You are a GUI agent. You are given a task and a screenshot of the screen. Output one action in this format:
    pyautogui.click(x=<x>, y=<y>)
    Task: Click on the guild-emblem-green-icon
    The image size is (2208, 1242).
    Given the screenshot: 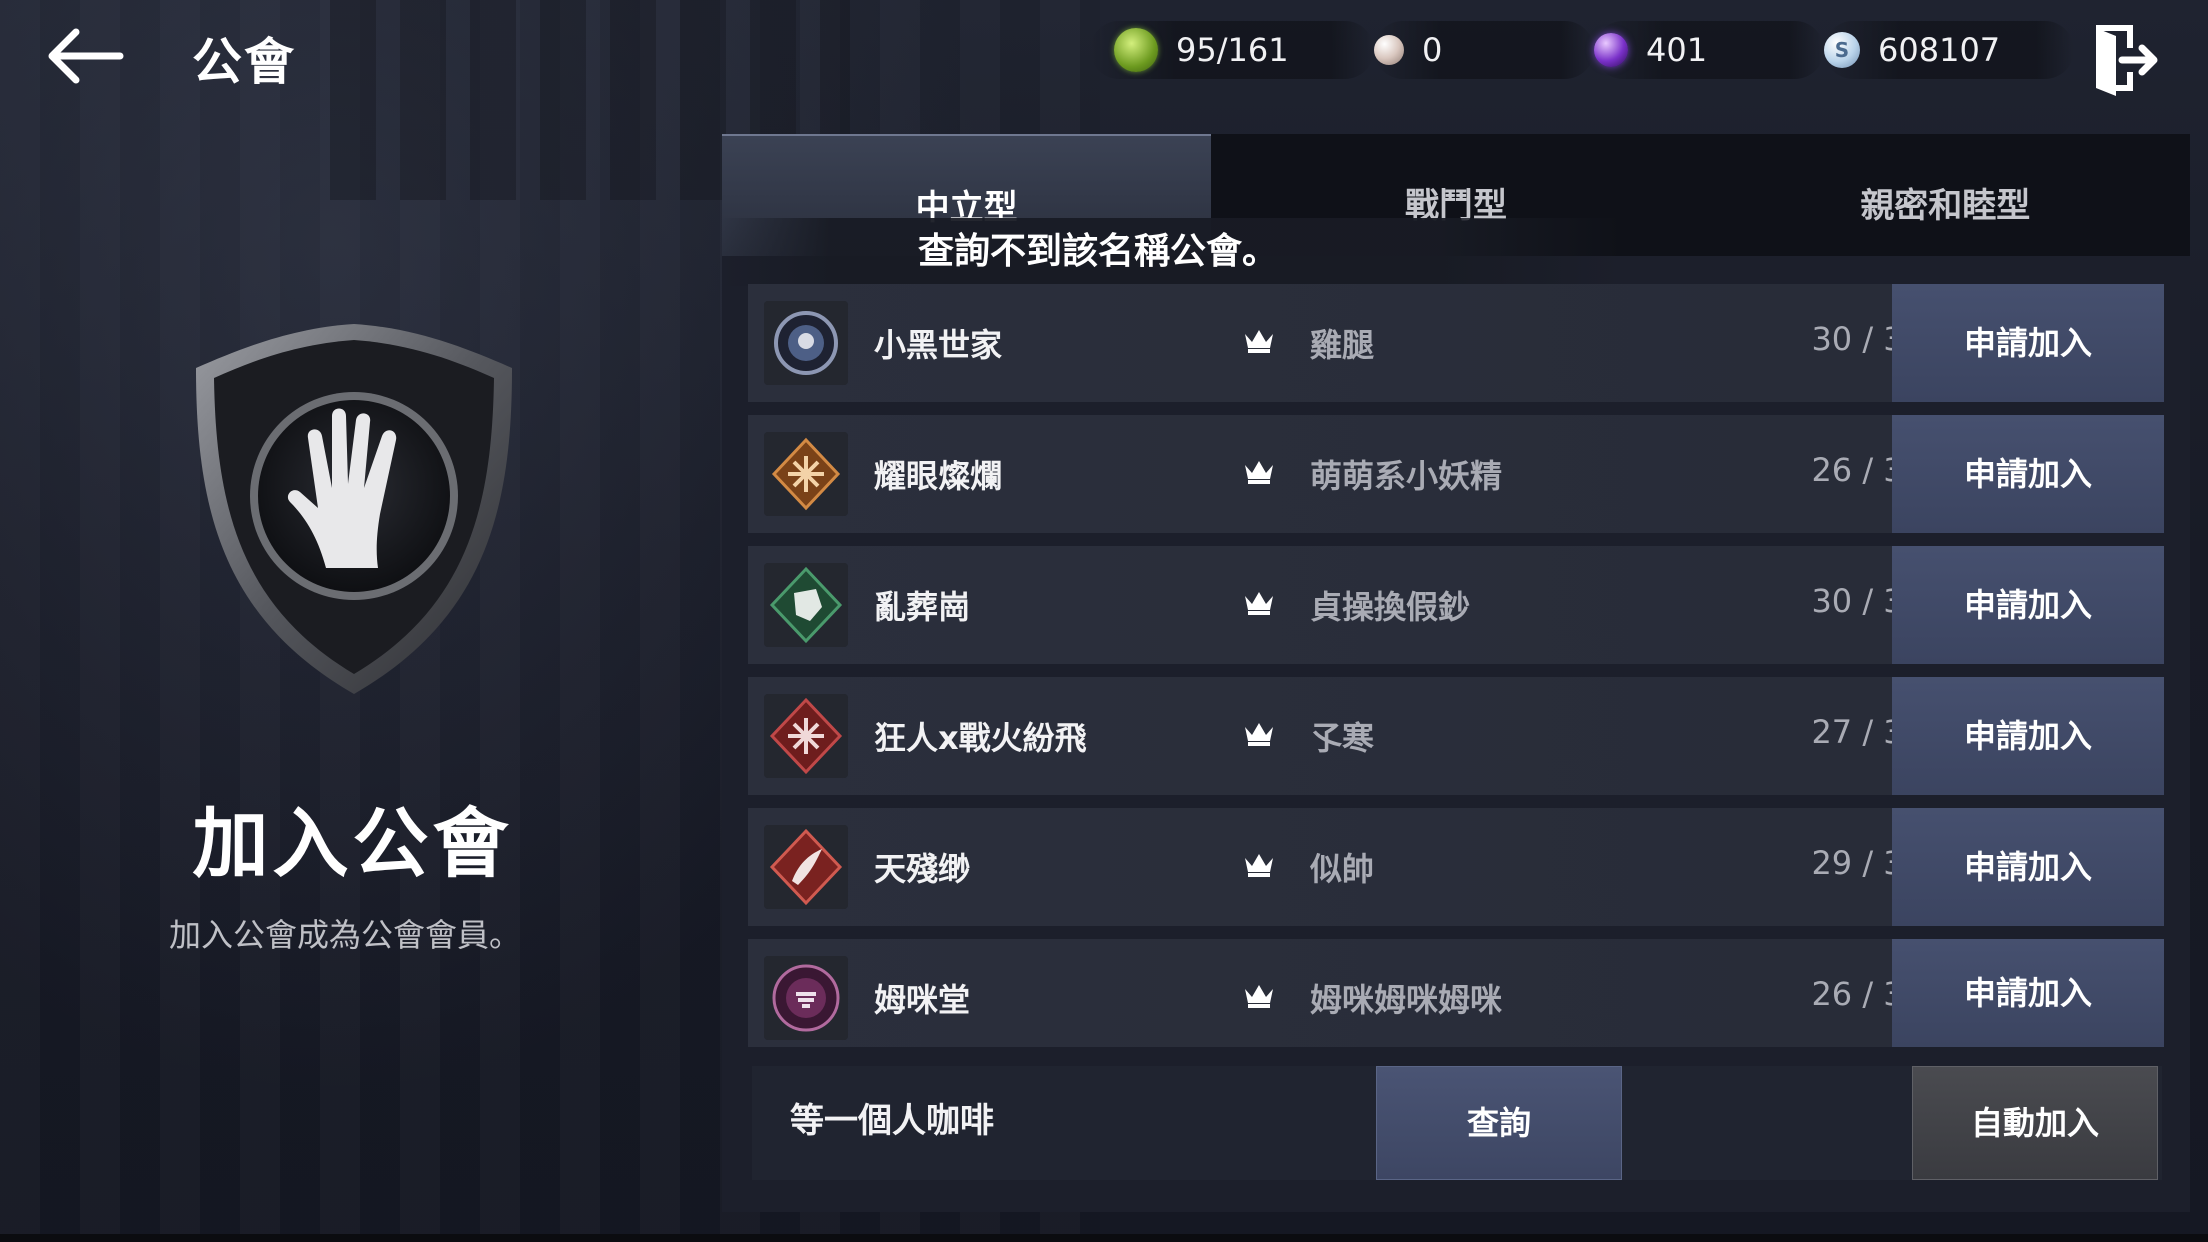 What is the action you would take?
    pyautogui.click(x=806, y=605)
    